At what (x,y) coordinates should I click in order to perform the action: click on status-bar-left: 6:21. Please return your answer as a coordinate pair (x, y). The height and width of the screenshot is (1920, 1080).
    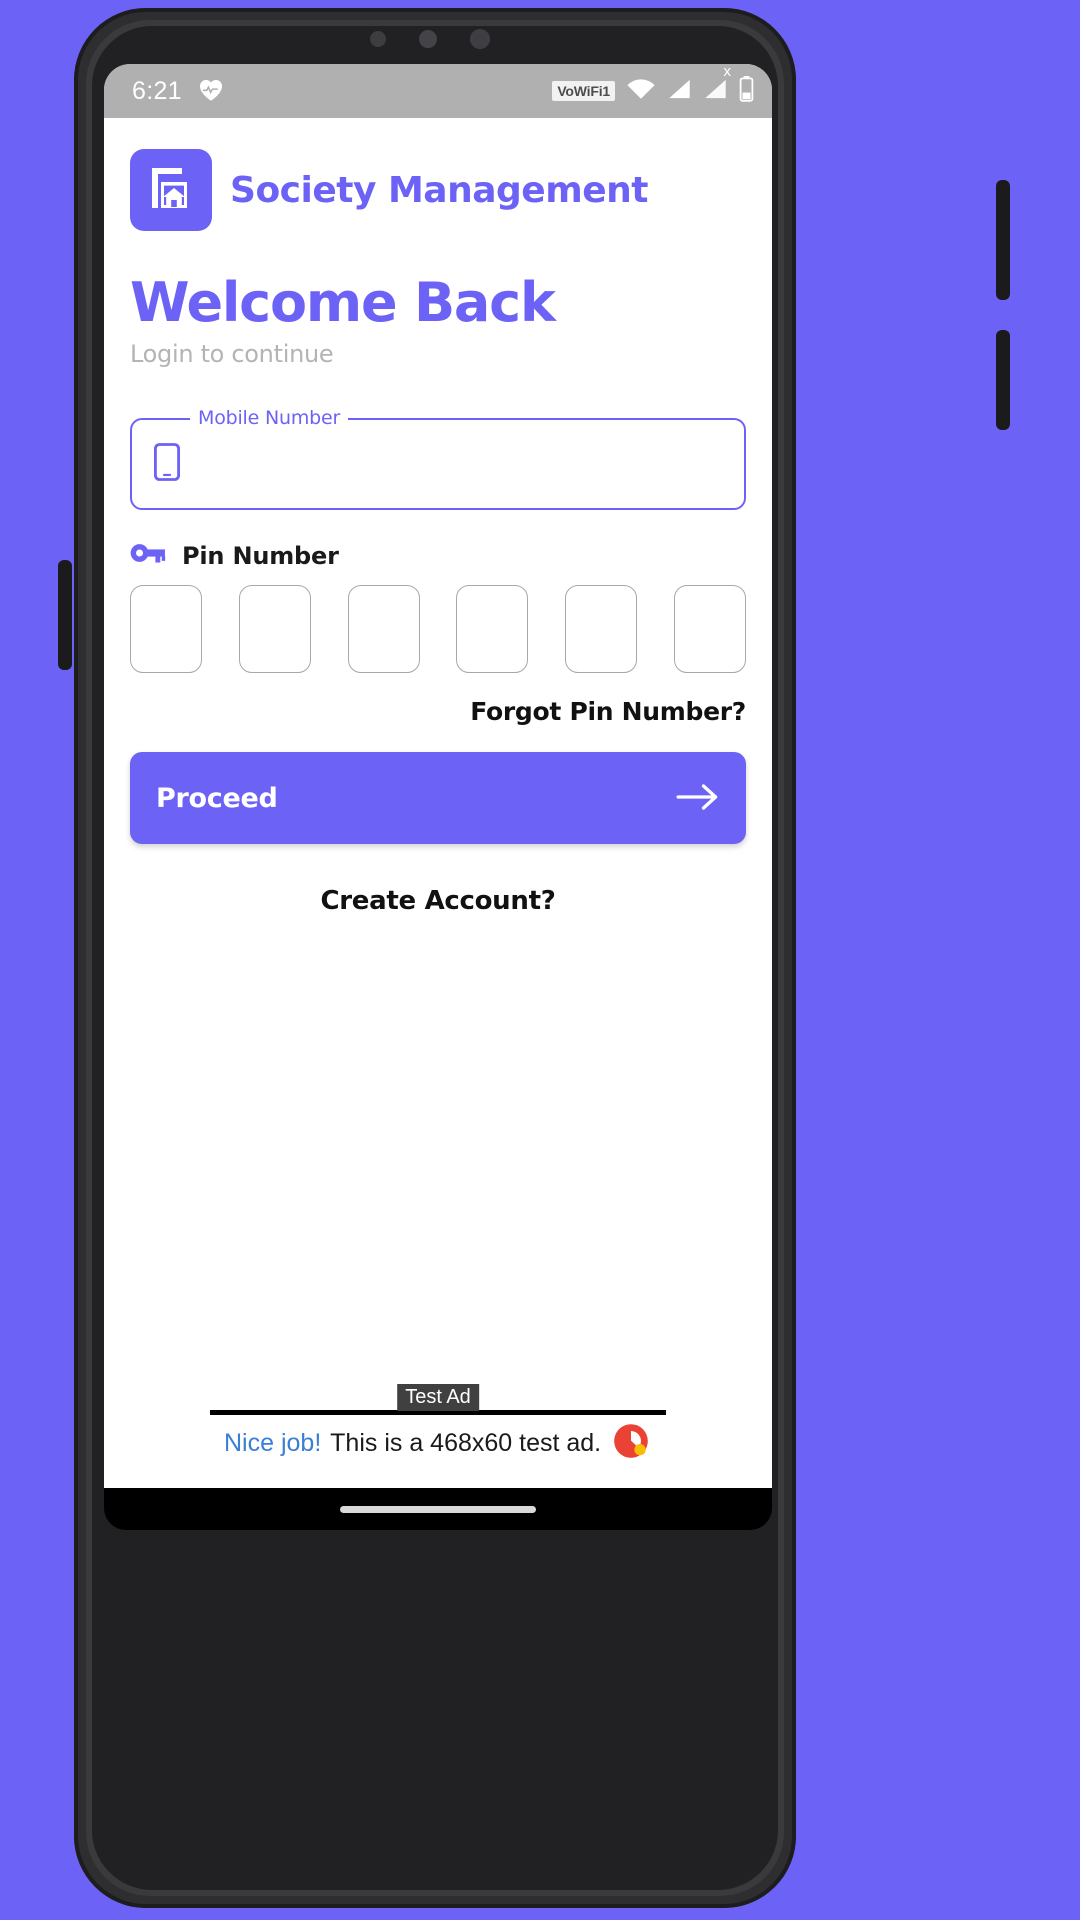
    Looking at the image, I should click on (179, 91).